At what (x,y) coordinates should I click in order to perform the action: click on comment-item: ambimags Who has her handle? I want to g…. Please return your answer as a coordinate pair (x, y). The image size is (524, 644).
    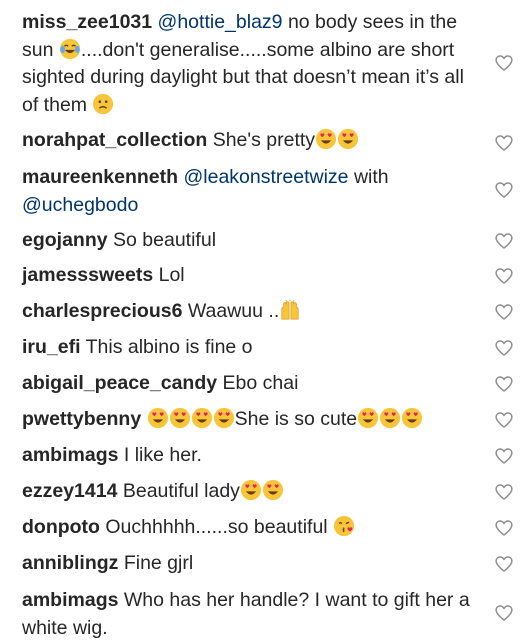
    Looking at the image, I should click on (249, 614).